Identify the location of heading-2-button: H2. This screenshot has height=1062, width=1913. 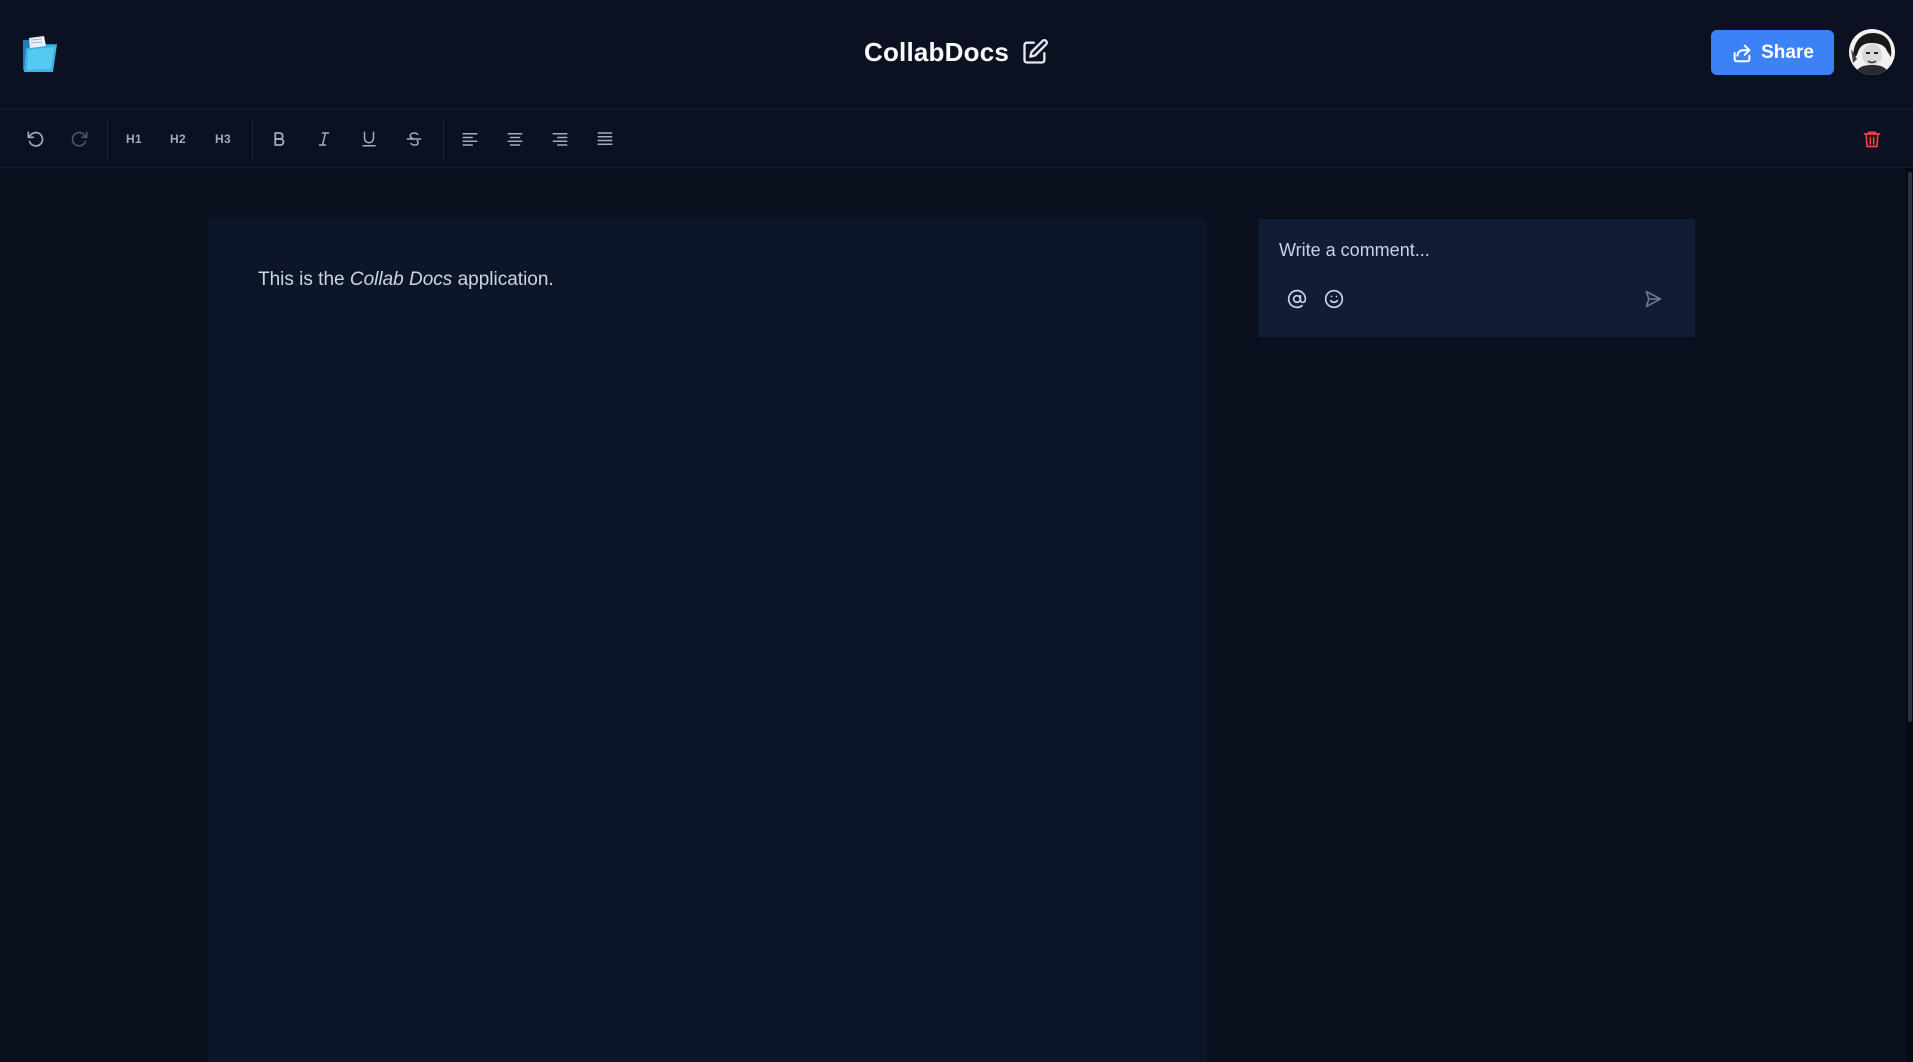
(178, 139).